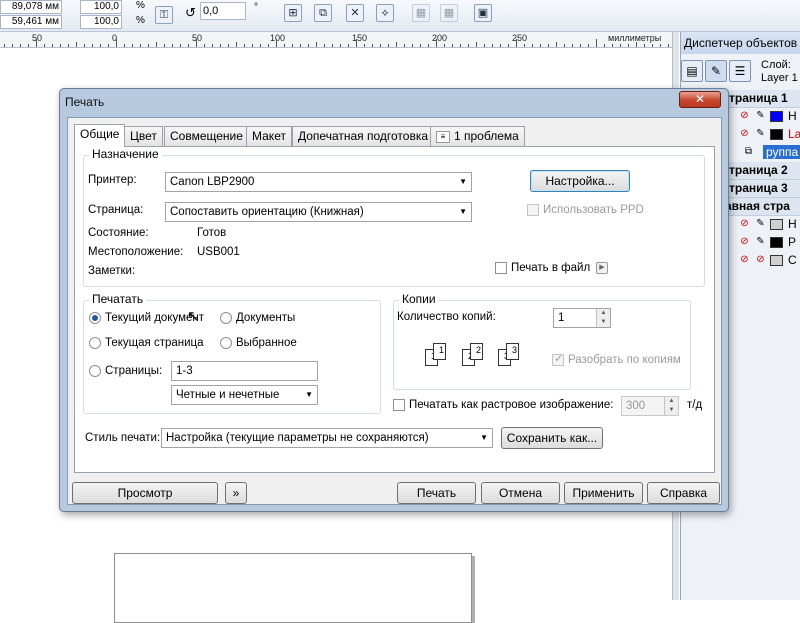  Describe the element at coordinates (740, 43) in the screenshot. I see `docker-title: Диспетчер объектов` at that location.